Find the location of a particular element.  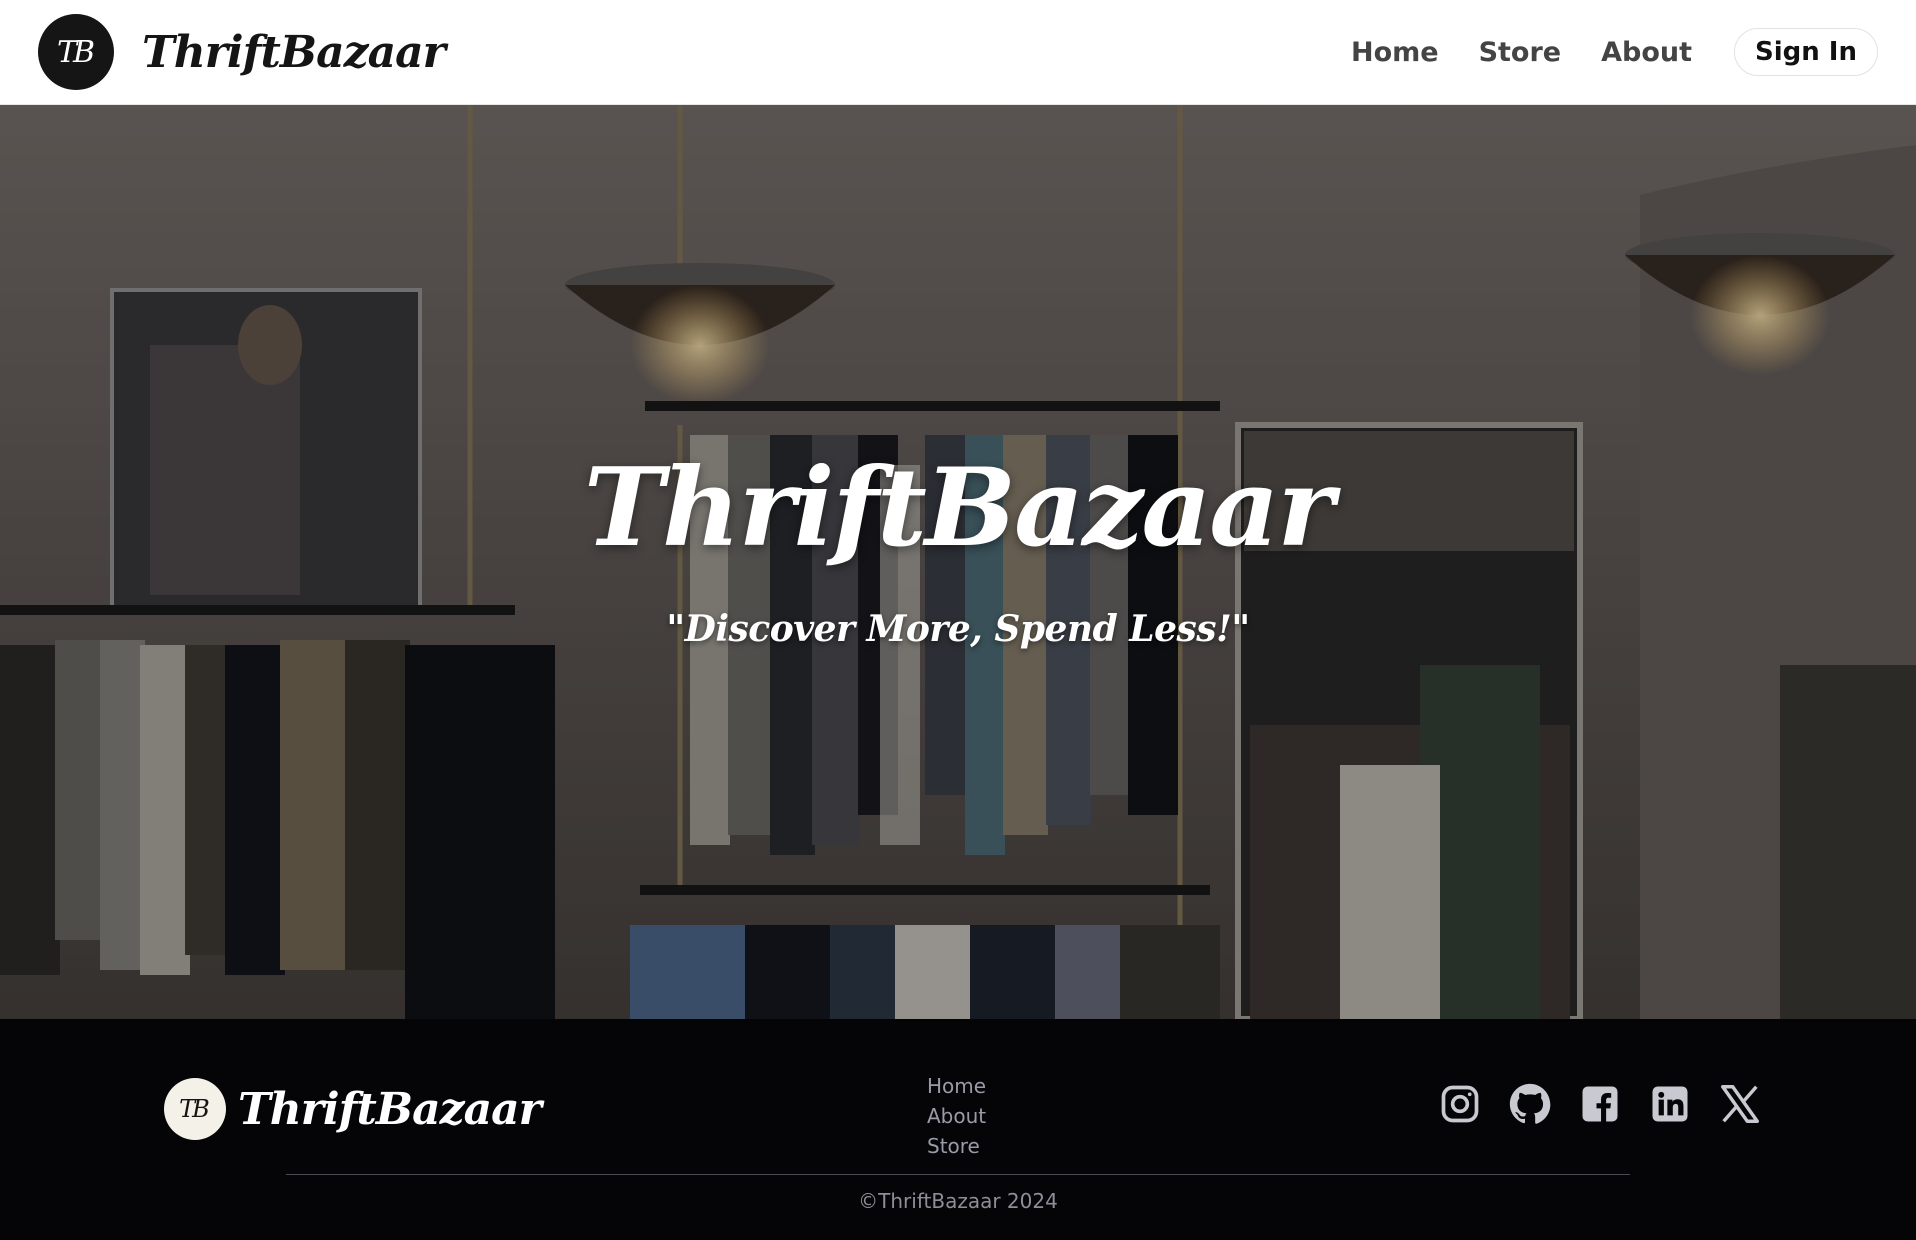

nav-links: Home Store About is located at coordinates (1521, 52).